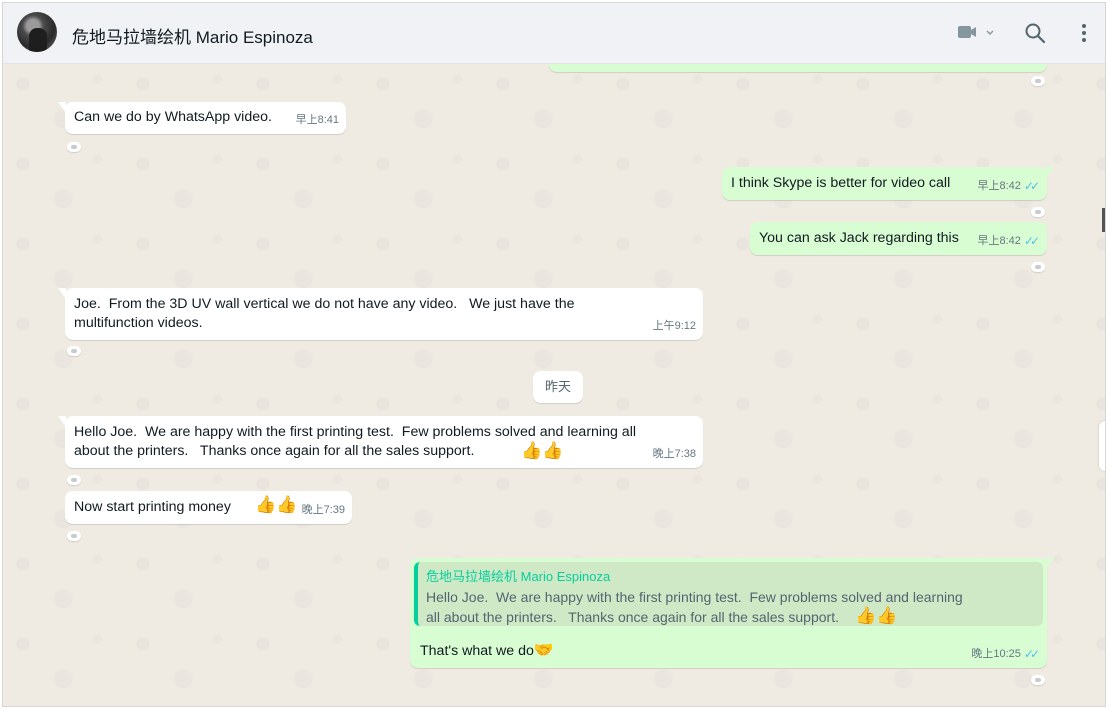 The width and height of the screenshot is (1108, 709). Describe the element at coordinates (152, 507) in the screenshot. I see `message-text: Now start printing money` at that location.